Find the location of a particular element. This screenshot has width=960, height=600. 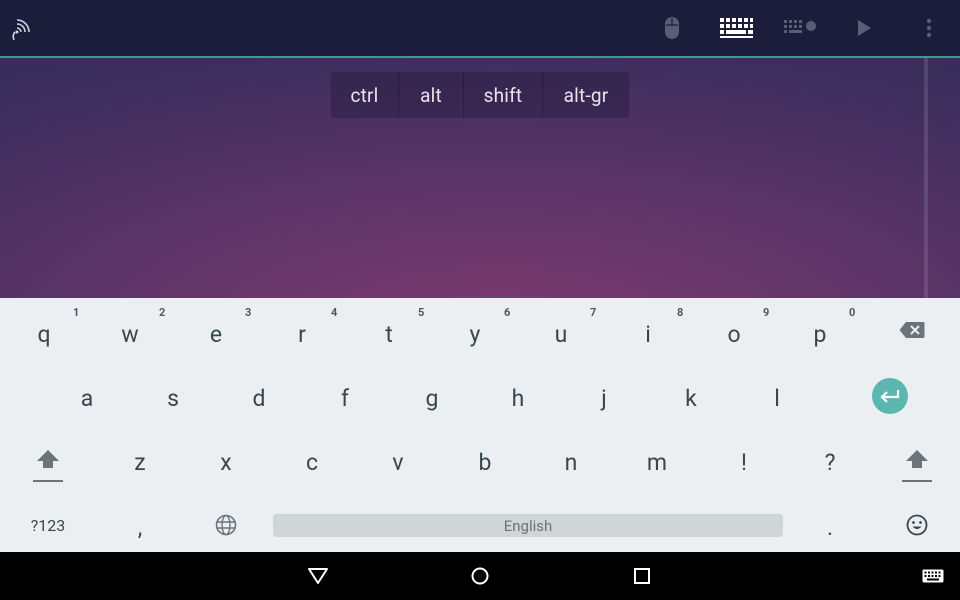

key-s: s is located at coordinates (173, 398).